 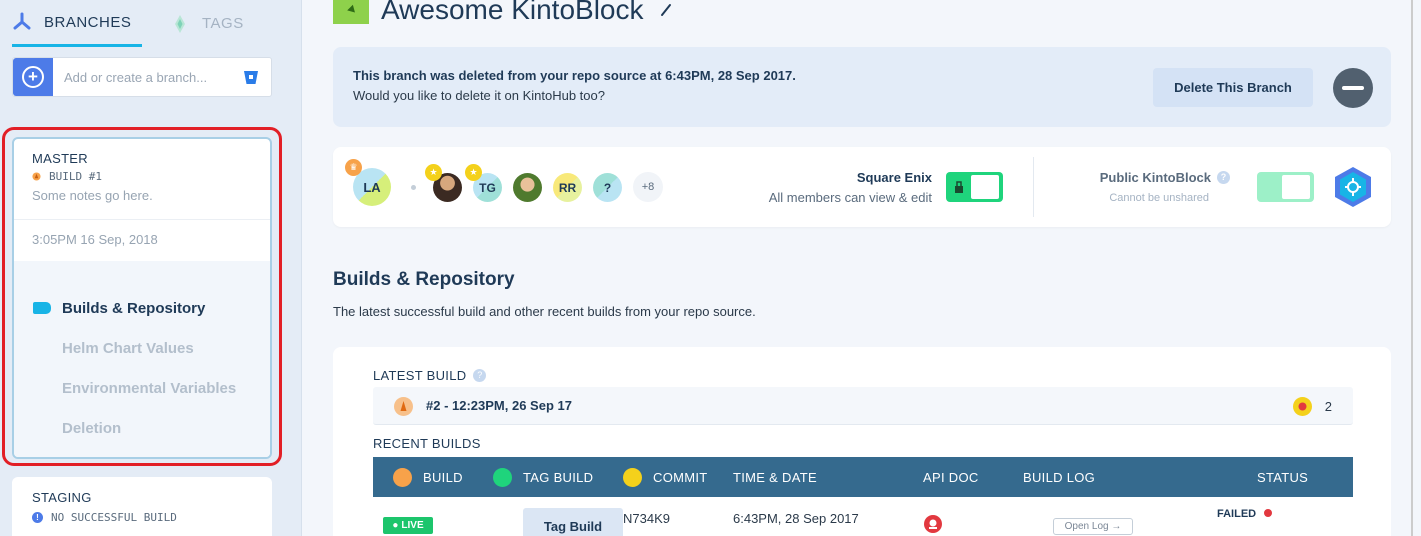 I want to click on tab-branches: BRANCHES, so click(x=77, y=23).